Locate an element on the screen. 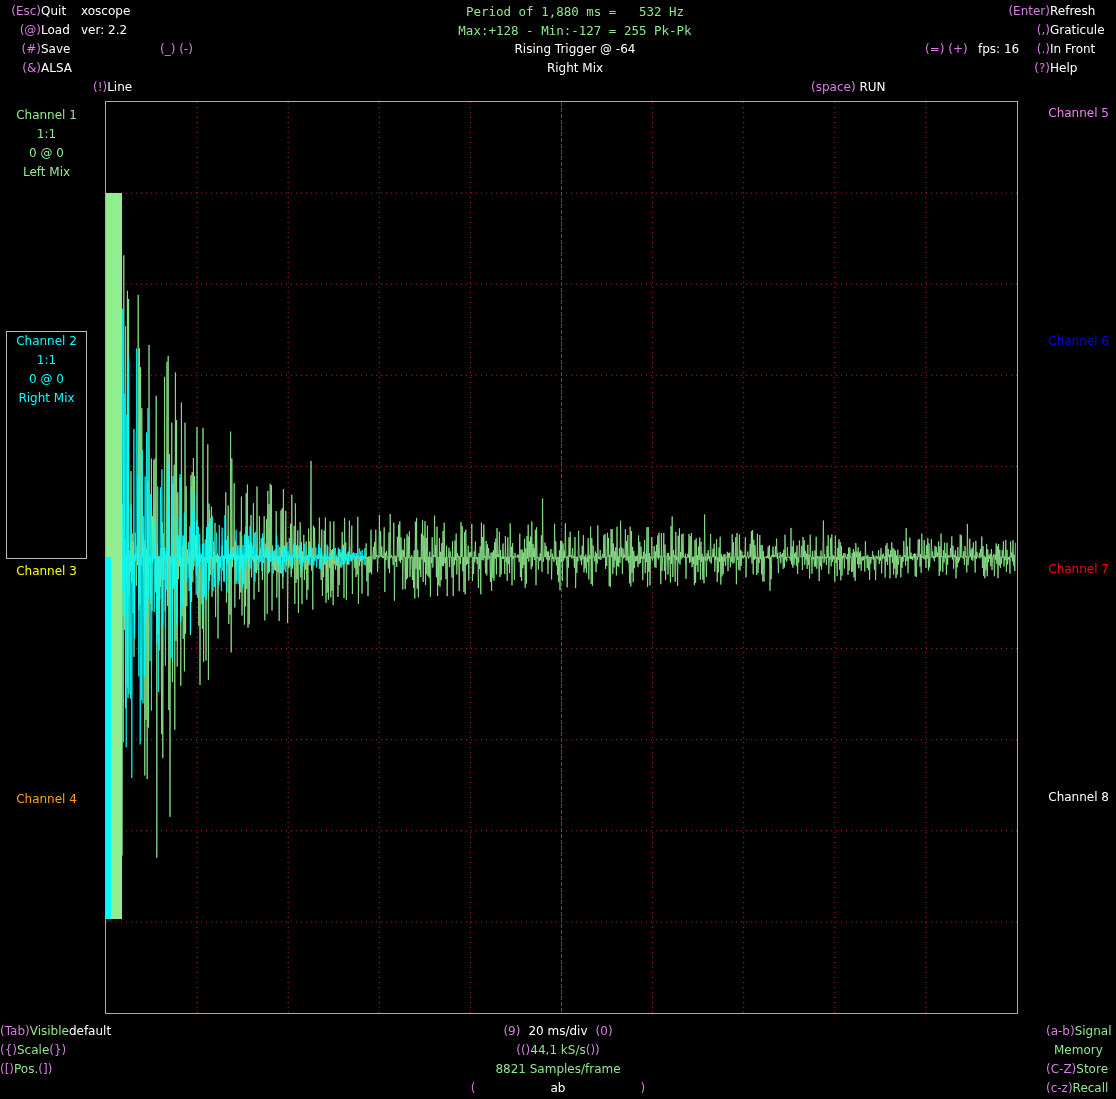  app-title: xoscope is located at coordinates (106, 11).